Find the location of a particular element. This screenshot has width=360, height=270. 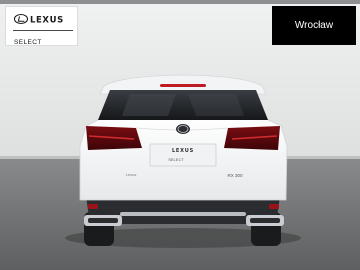

brand-wordmark: LEXUS is located at coordinates (47, 21).